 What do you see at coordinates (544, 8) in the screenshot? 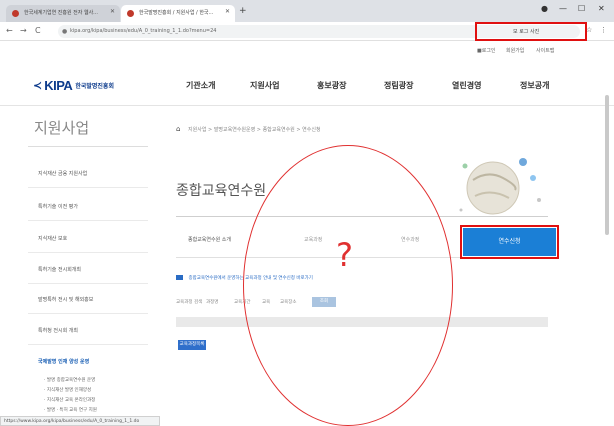
I see `record-icon: ●` at bounding box center [544, 8].